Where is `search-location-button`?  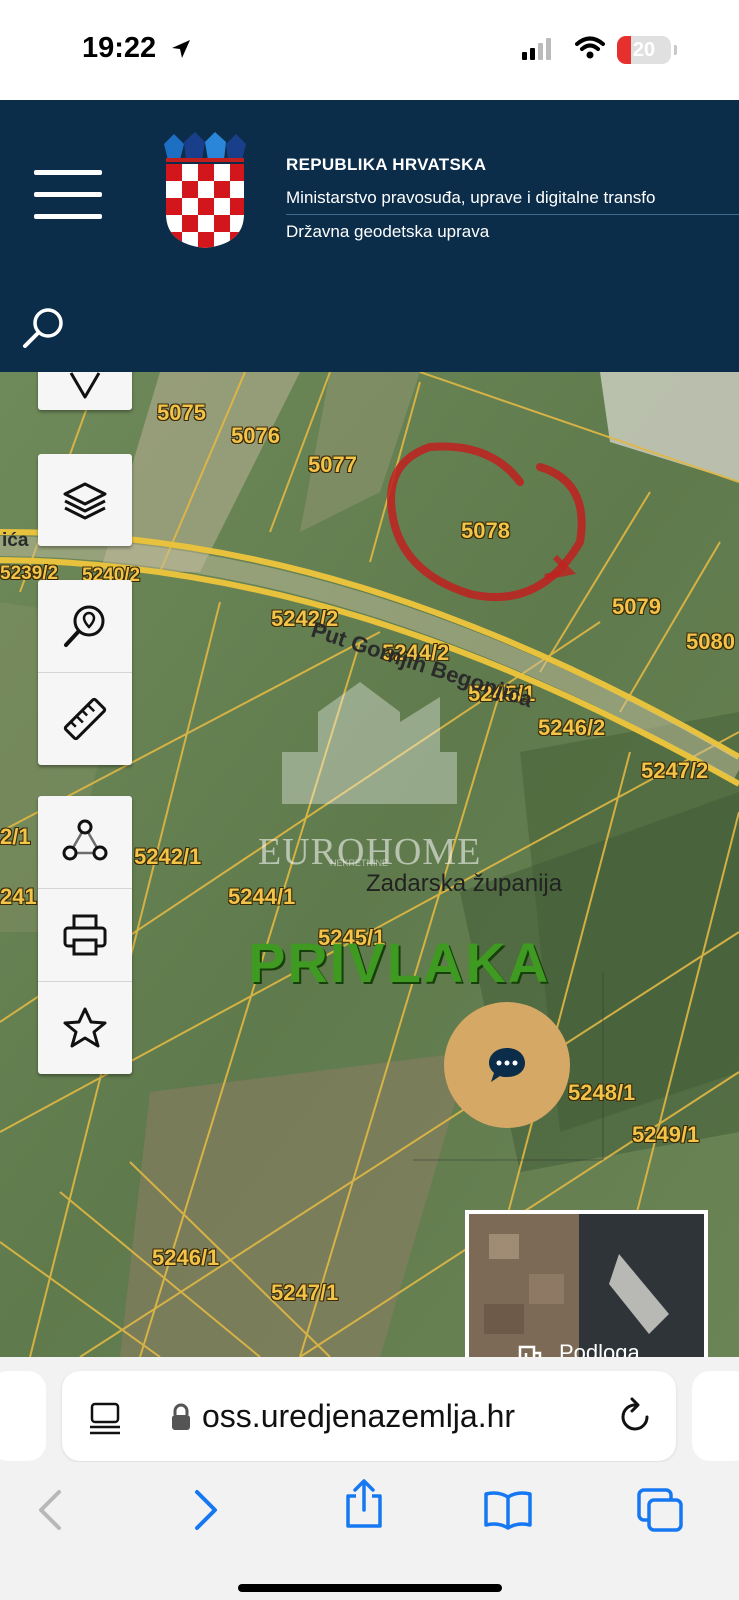 search-location-button is located at coordinates (85, 626).